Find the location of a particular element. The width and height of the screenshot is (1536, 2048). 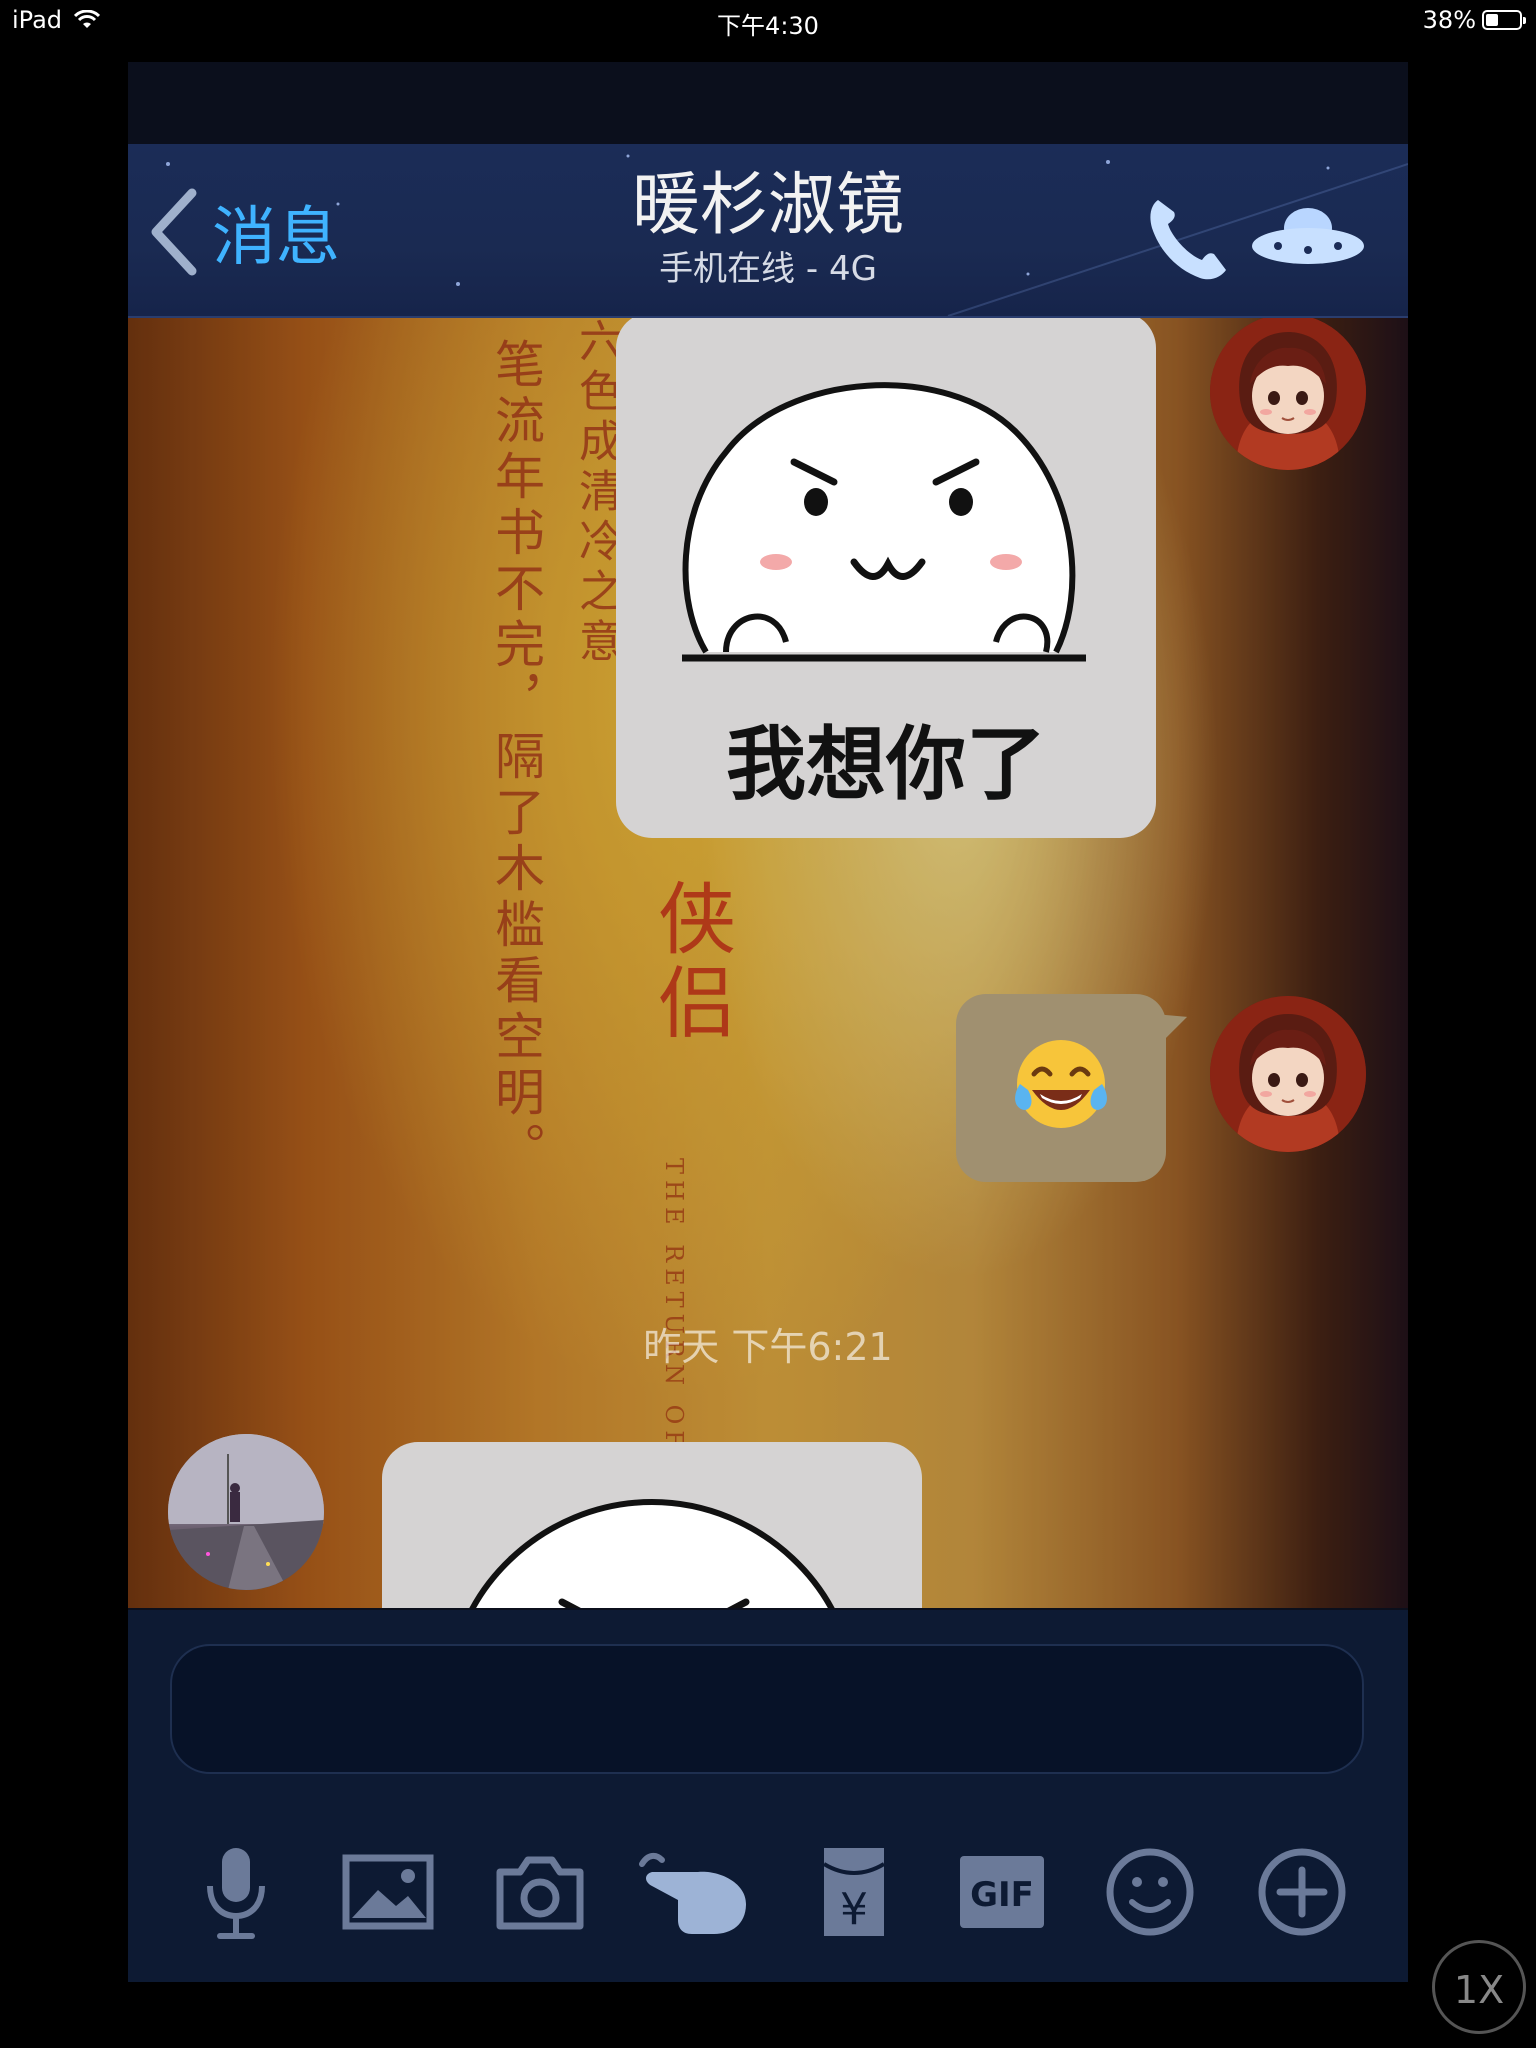

plus-icon is located at coordinates (1302, 1892).